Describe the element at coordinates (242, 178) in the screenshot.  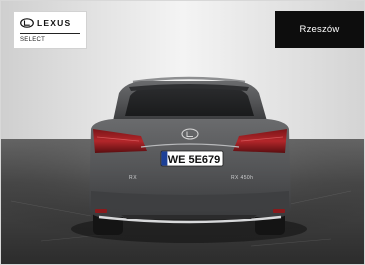
I see `badge-right: RX 450h` at that location.